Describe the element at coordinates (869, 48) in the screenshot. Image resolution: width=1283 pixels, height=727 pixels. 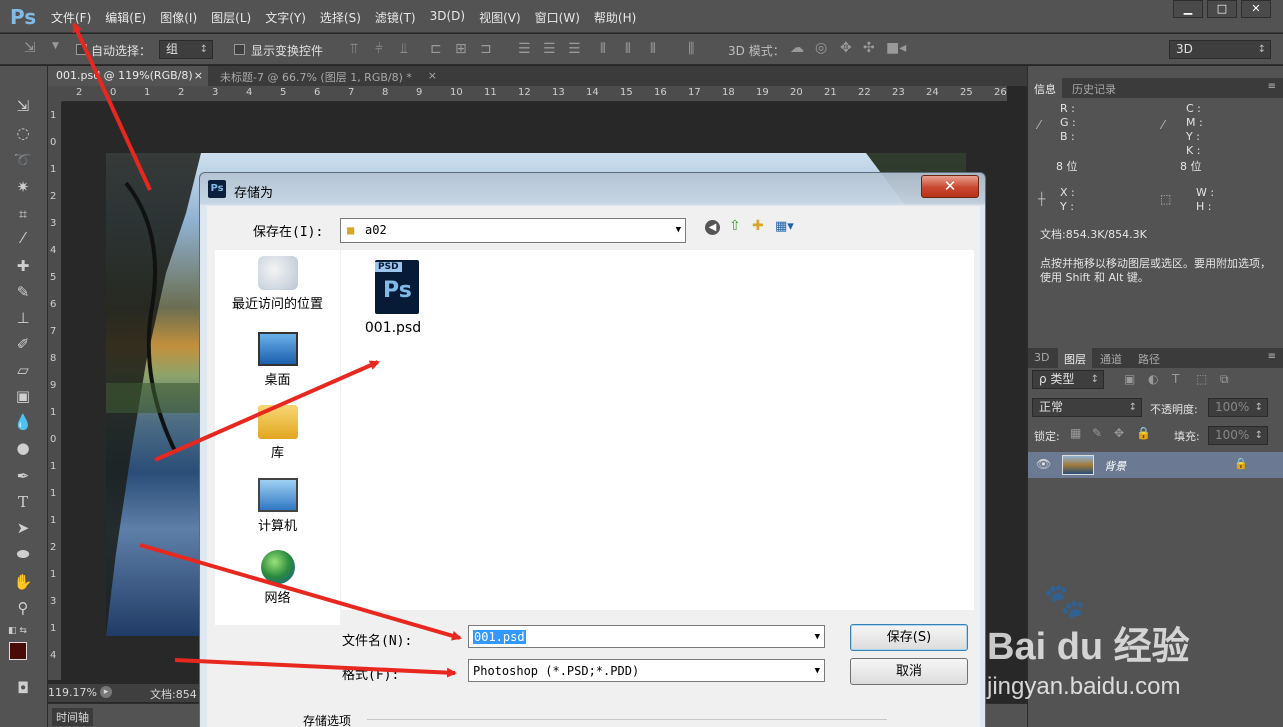
I see `3d-slide-icon: ✣` at that location.